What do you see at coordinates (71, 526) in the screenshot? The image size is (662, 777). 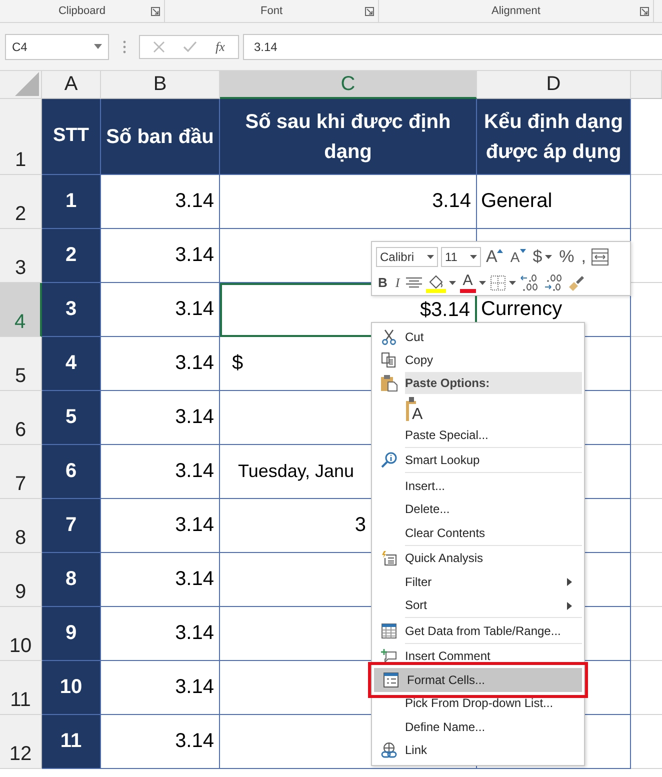 I see `table-cell: 7` at bounding box center [71, 526].